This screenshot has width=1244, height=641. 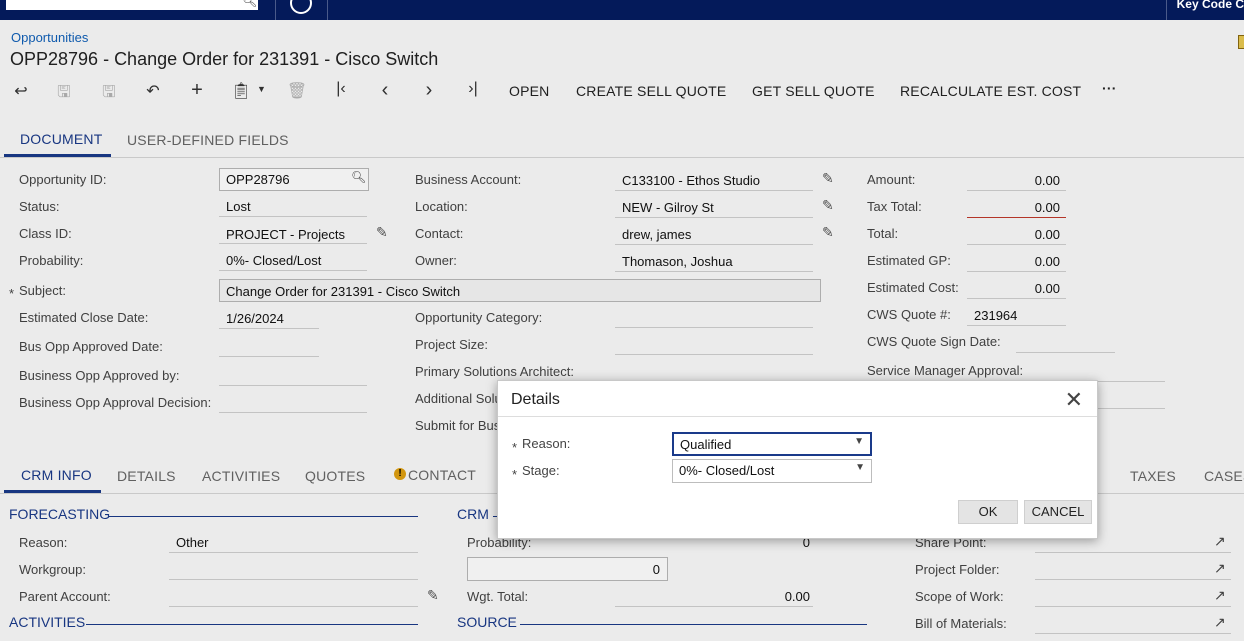 What do you see at coordinates (772, 444) in the screenshot?
I see `reason-select: Qualified ▼` at bounding box center [772, 444].